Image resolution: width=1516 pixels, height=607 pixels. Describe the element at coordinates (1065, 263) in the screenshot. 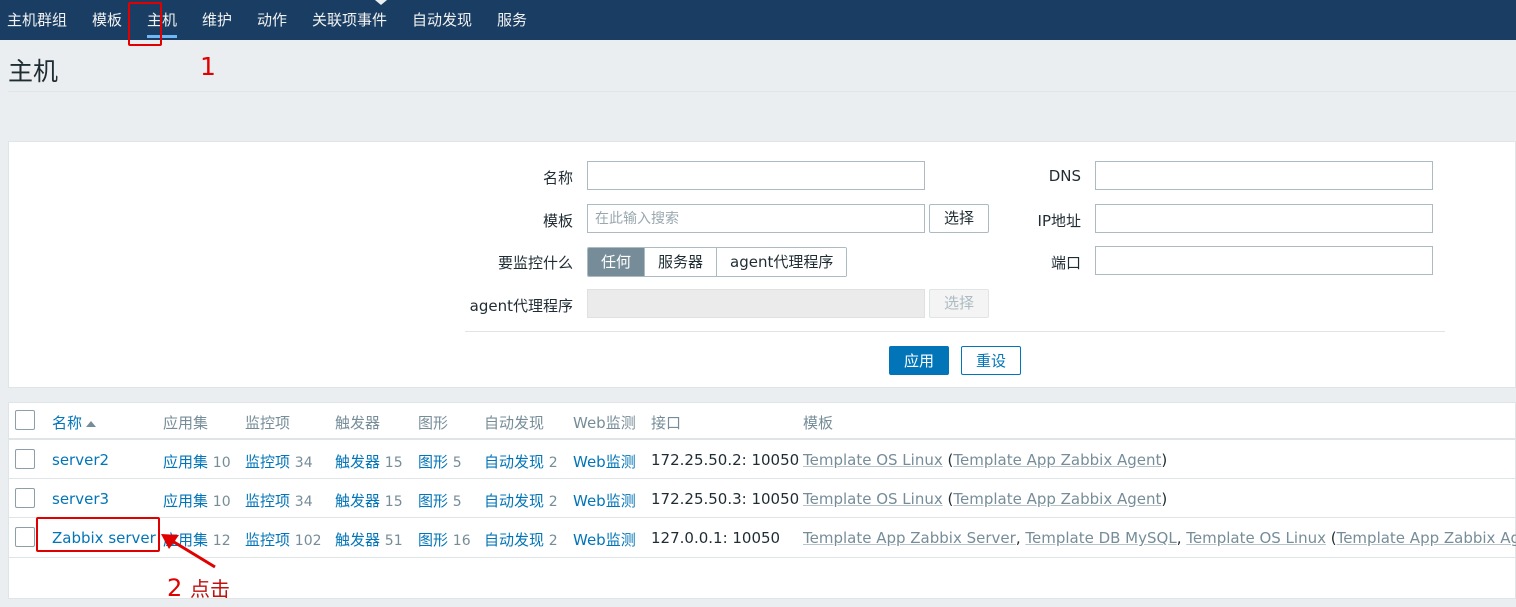

I see `filter-port-label: 端口` at that location.